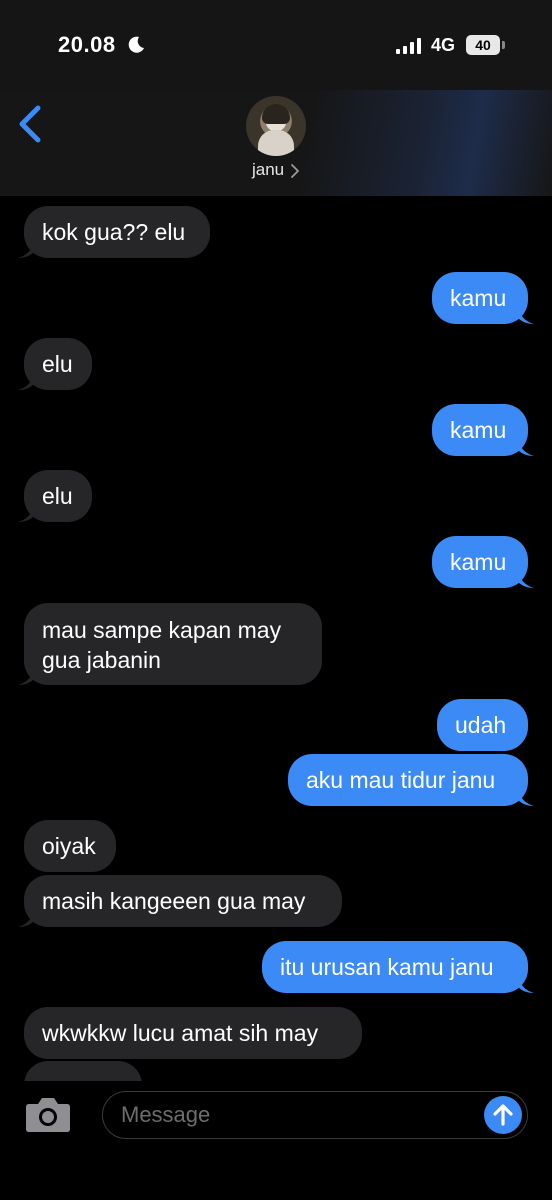  Describe the element at coordinates (162, 630) in the screenshot. I see `message-text-line: mau sampe kapan may` at that location.